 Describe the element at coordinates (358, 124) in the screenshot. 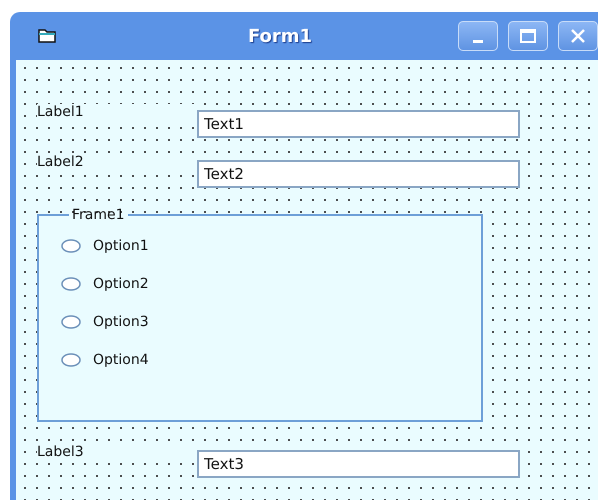

I see `text-field: Text1` at that location.